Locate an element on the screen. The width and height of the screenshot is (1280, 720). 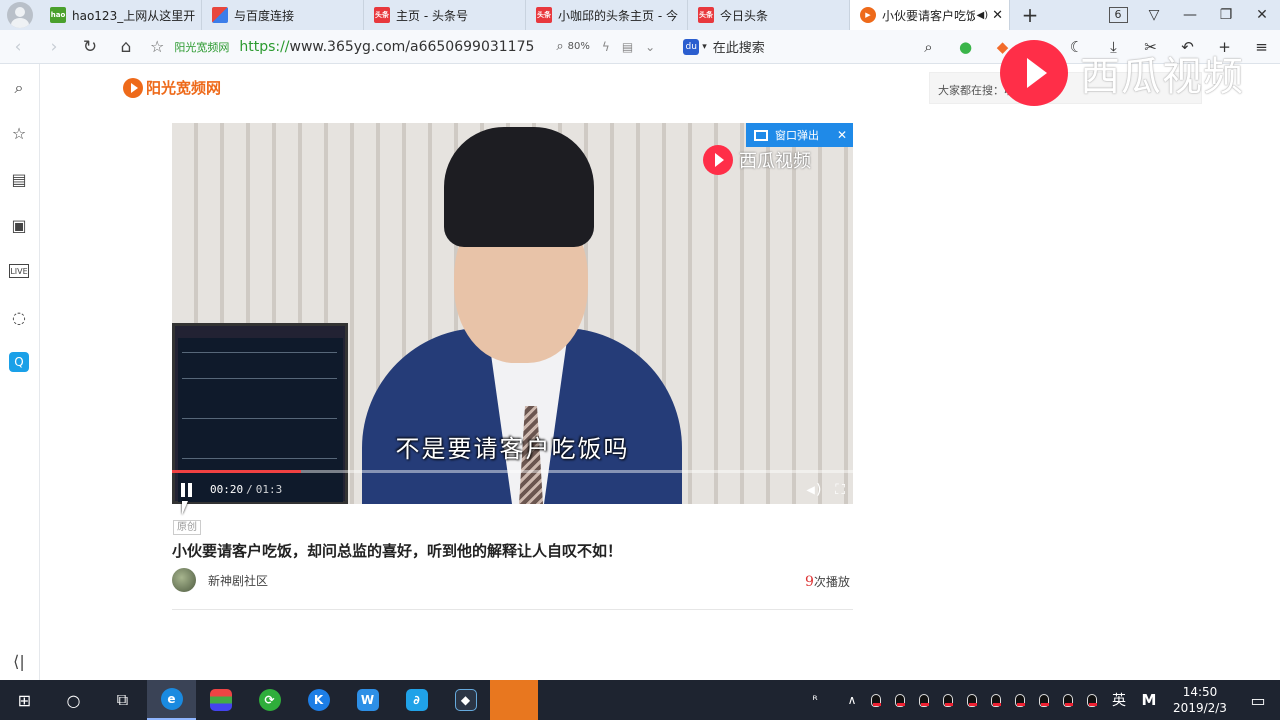
play-count: 9次播放 is located at coordinates (827, 581).